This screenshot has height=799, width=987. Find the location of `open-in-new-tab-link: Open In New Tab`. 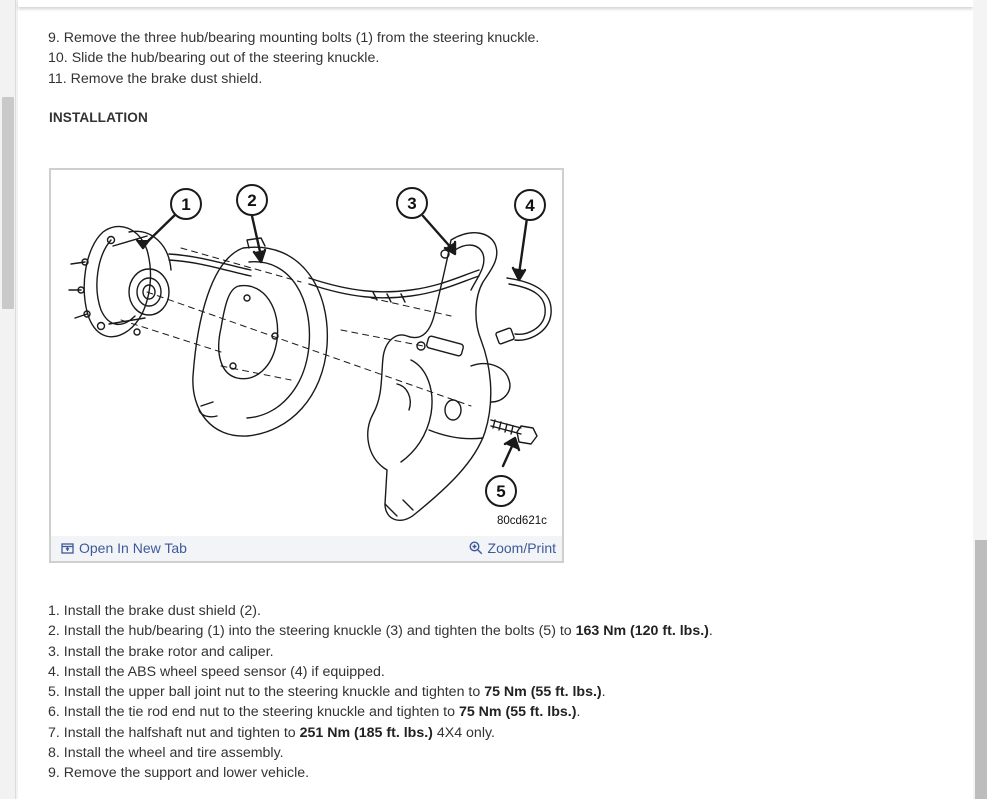

open-in-new-tab-link: Open In New Tab is located at coordinates (124, 548).